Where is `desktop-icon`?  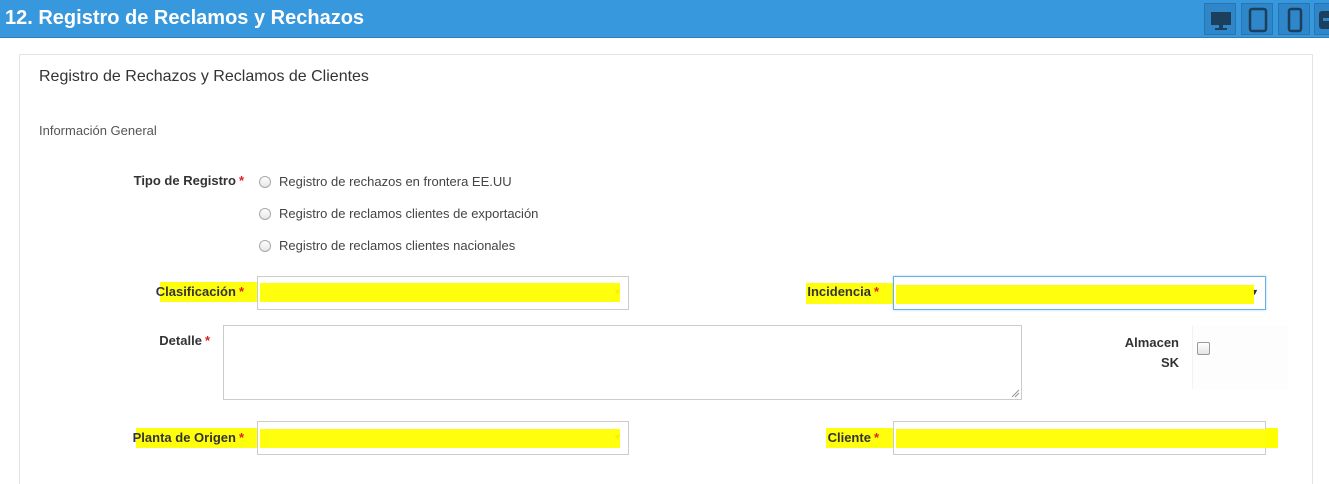 desktop-icon is located at coordinates (1221, 21).